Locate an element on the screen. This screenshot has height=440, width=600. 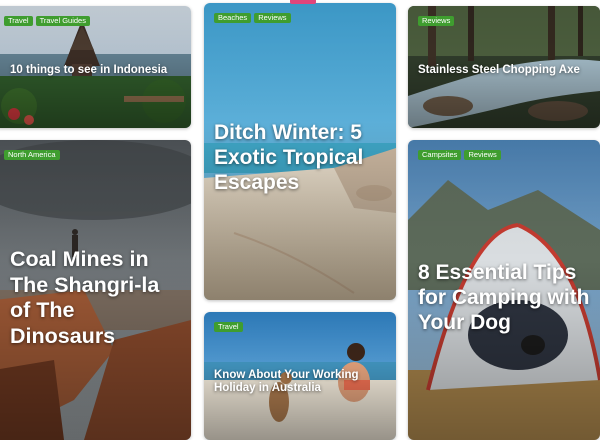
tag-list: Beaches Reviews is located at coordinates (252, 18).